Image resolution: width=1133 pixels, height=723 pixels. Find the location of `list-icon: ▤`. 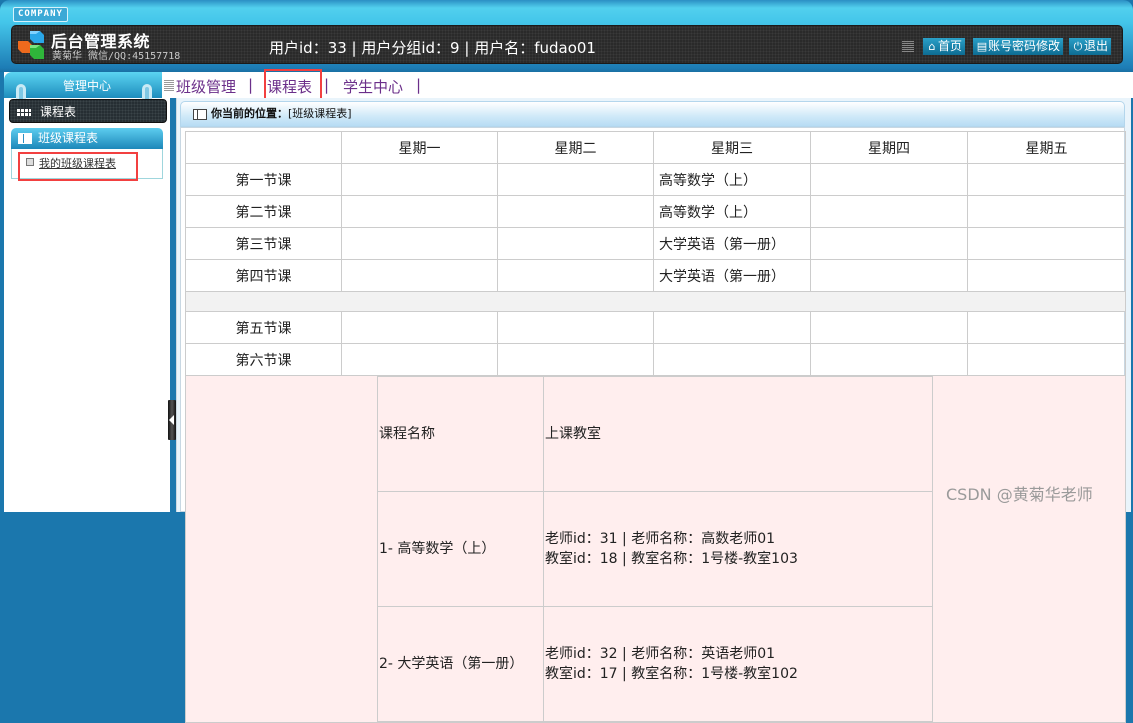

list-icon: ▤ is located at coordinates (982, 46).